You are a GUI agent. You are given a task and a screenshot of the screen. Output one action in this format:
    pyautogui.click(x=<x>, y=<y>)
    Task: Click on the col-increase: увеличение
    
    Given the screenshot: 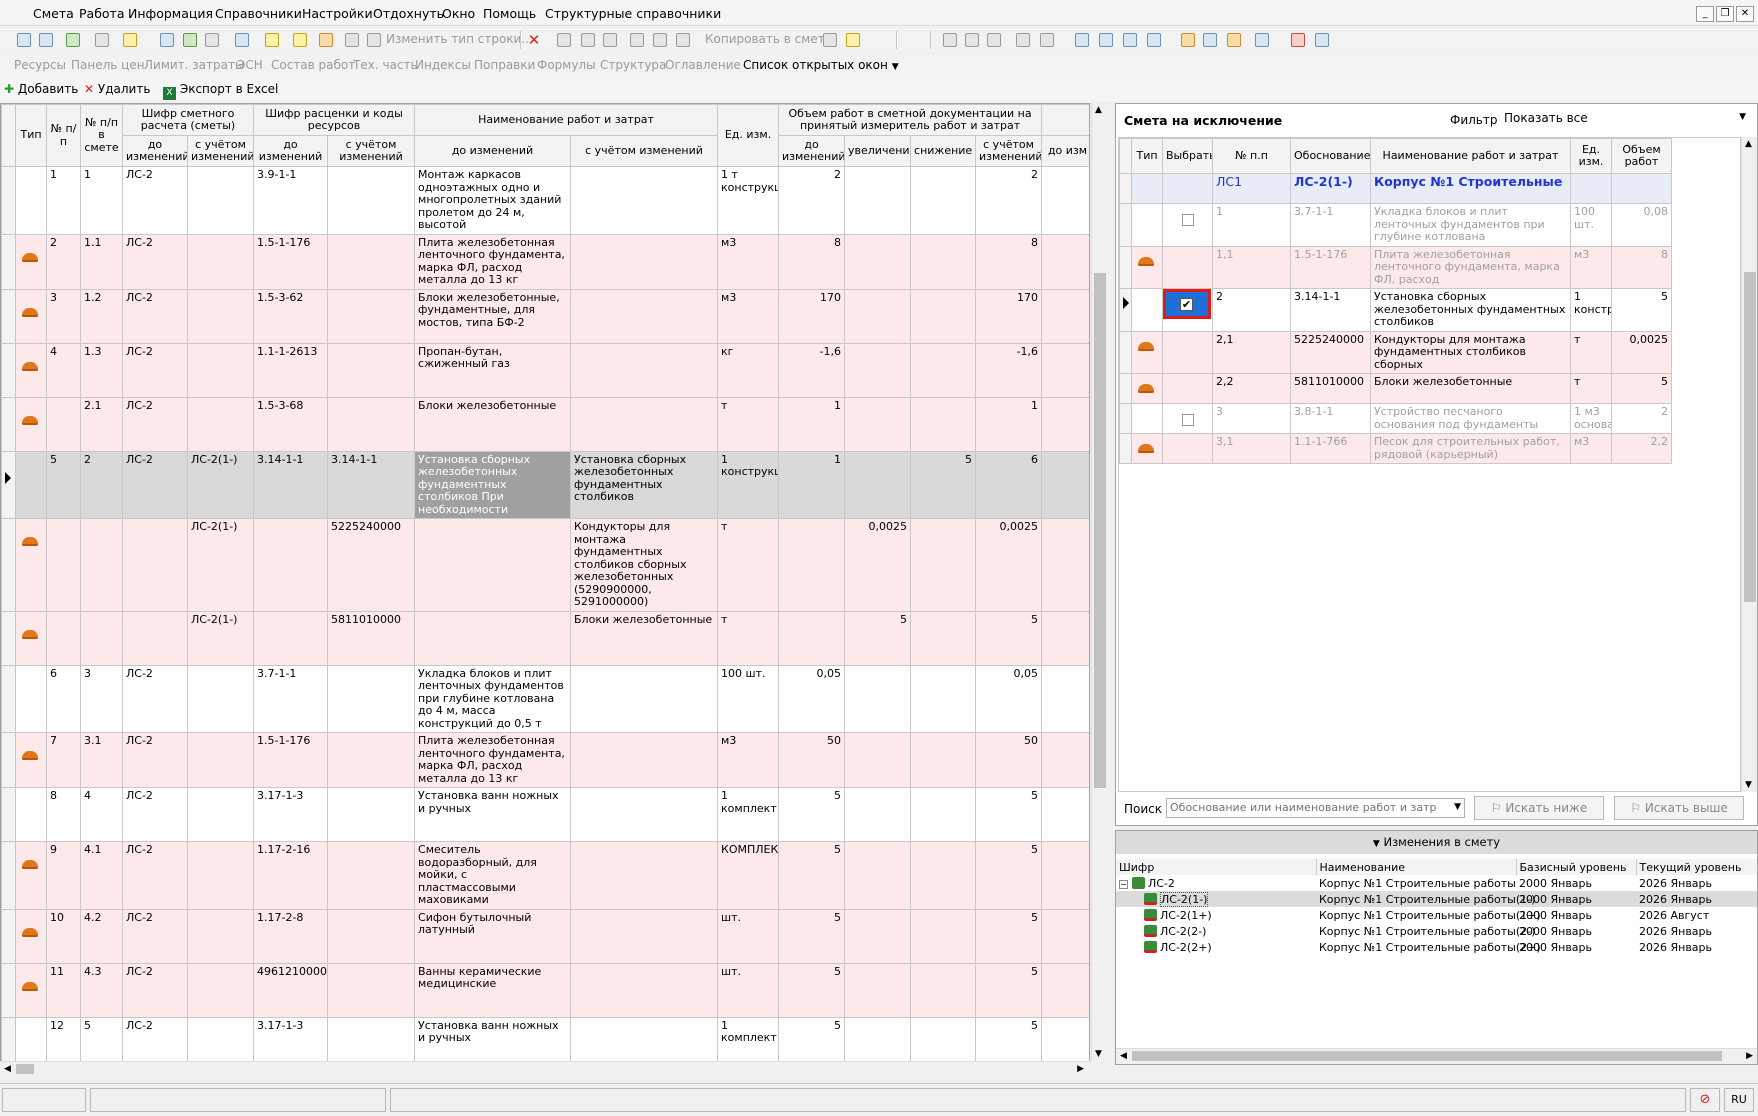 What is the action you would take?
    pyautogui.click(x=878, y=151)
    